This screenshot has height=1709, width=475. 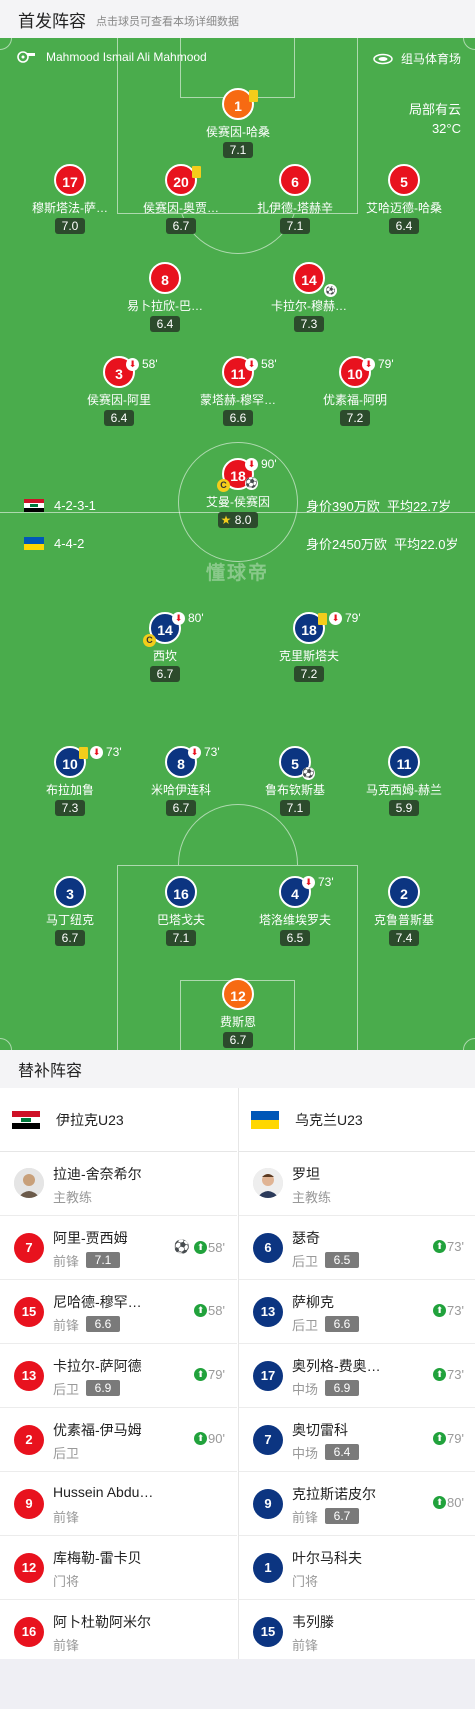 I want to click on sub-row: 12 库梅勒-雷卡贝 门将, so click(x=118, y=1568).